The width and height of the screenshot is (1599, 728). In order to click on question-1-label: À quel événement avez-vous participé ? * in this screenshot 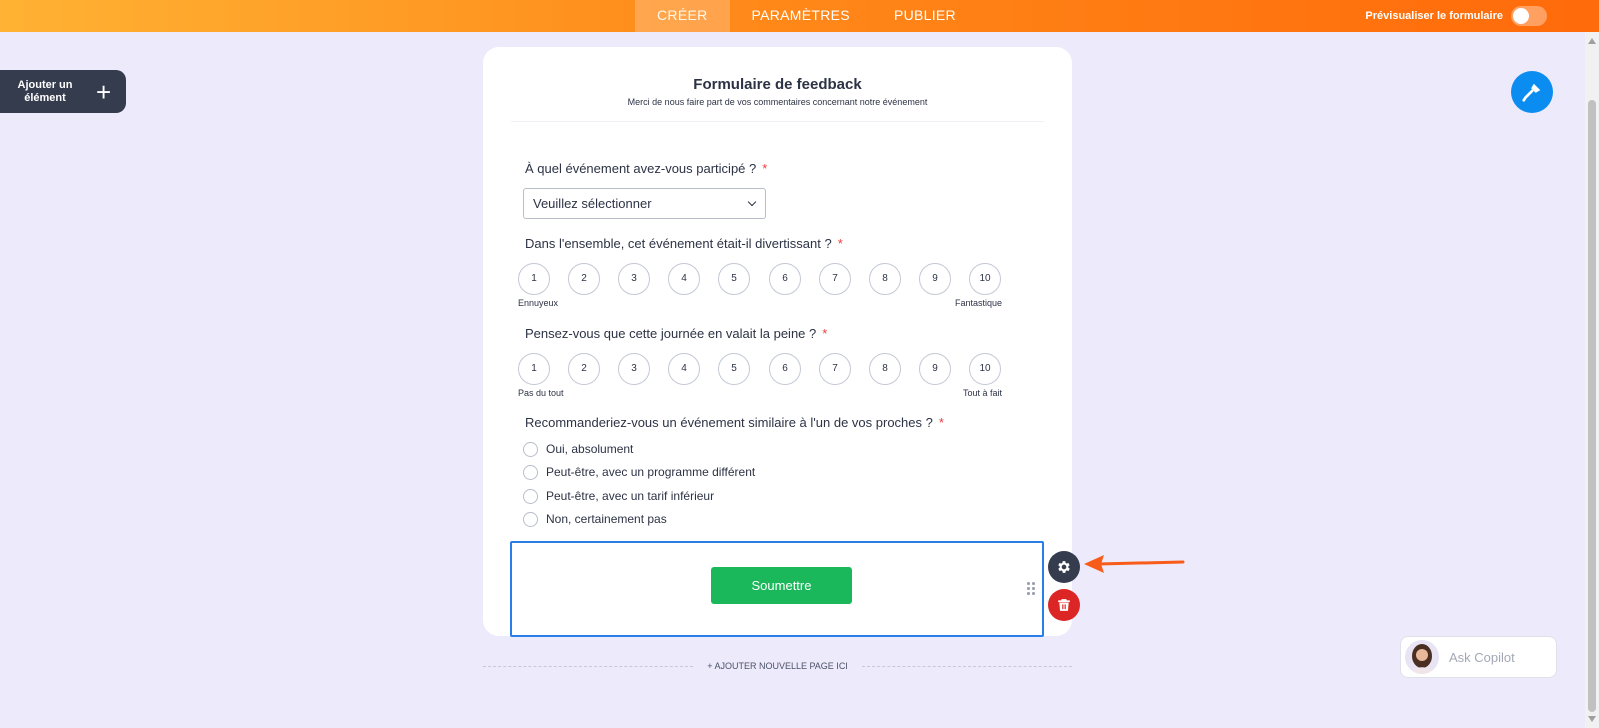, I will do `click(646, 168)`.